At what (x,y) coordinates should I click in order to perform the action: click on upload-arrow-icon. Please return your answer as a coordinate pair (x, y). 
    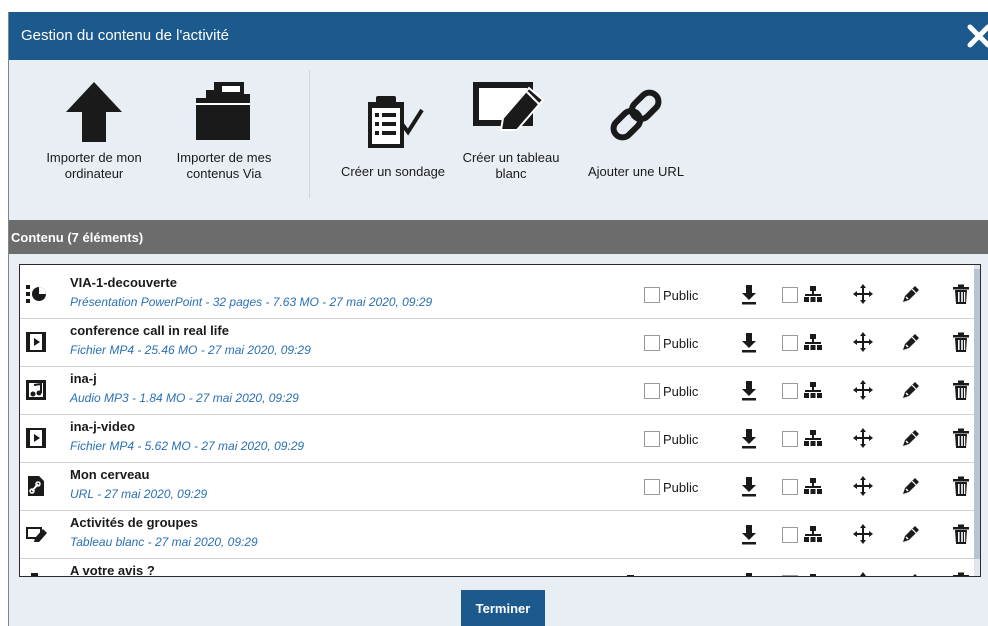
    Looking at the image, I should click on (94, 112).